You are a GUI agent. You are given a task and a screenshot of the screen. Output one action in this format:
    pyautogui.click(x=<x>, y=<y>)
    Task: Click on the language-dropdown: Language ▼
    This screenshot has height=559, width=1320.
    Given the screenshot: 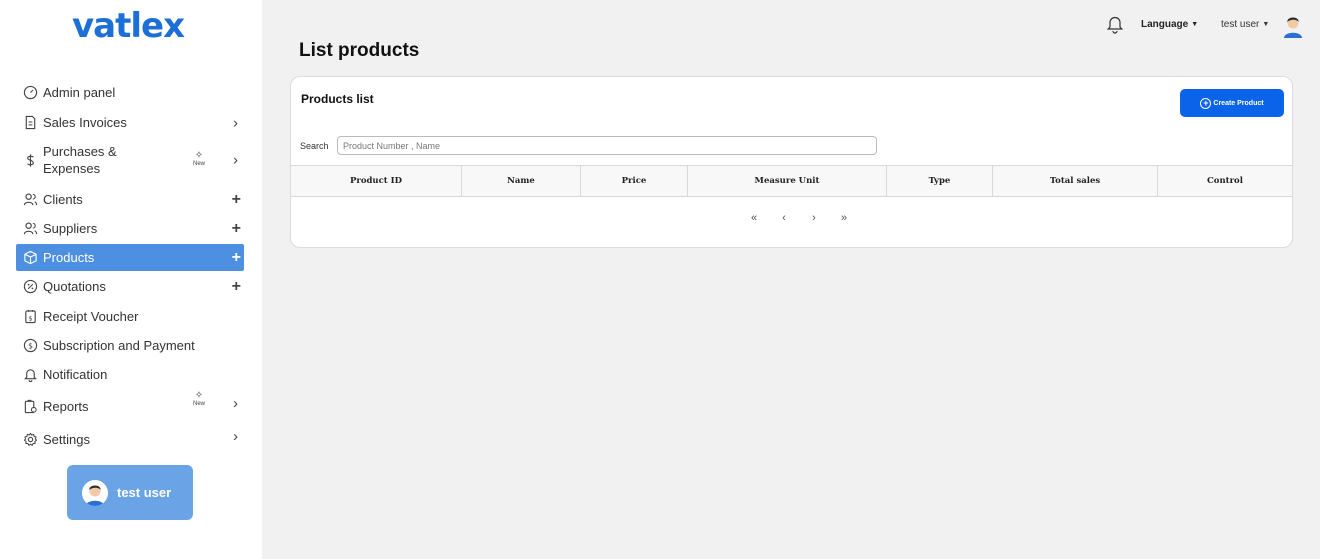 What is the action you would take?
    pyautogui.click(x=1169, y=24)
    